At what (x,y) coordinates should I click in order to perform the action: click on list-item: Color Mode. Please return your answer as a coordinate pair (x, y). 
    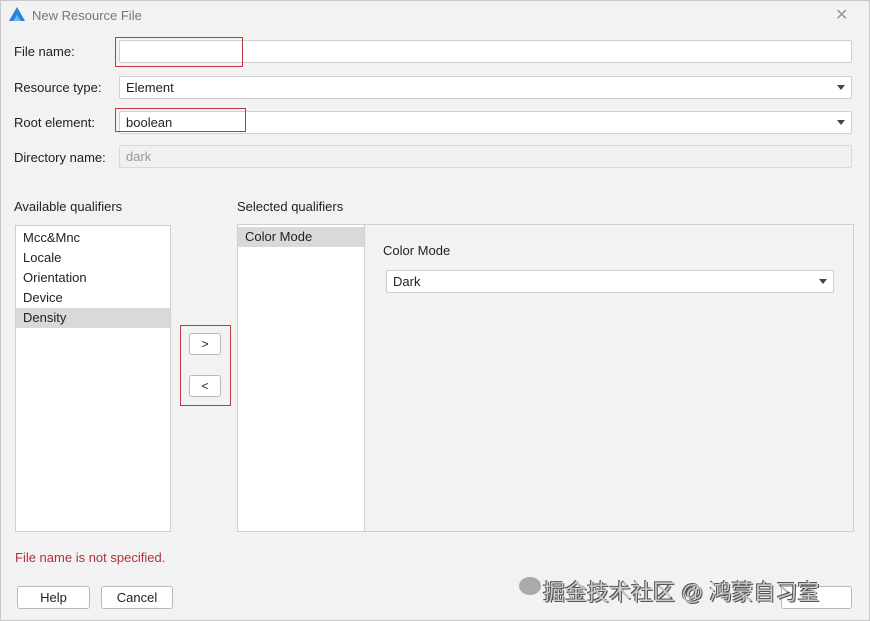
    Looking at the image, I should click on (301, 237).